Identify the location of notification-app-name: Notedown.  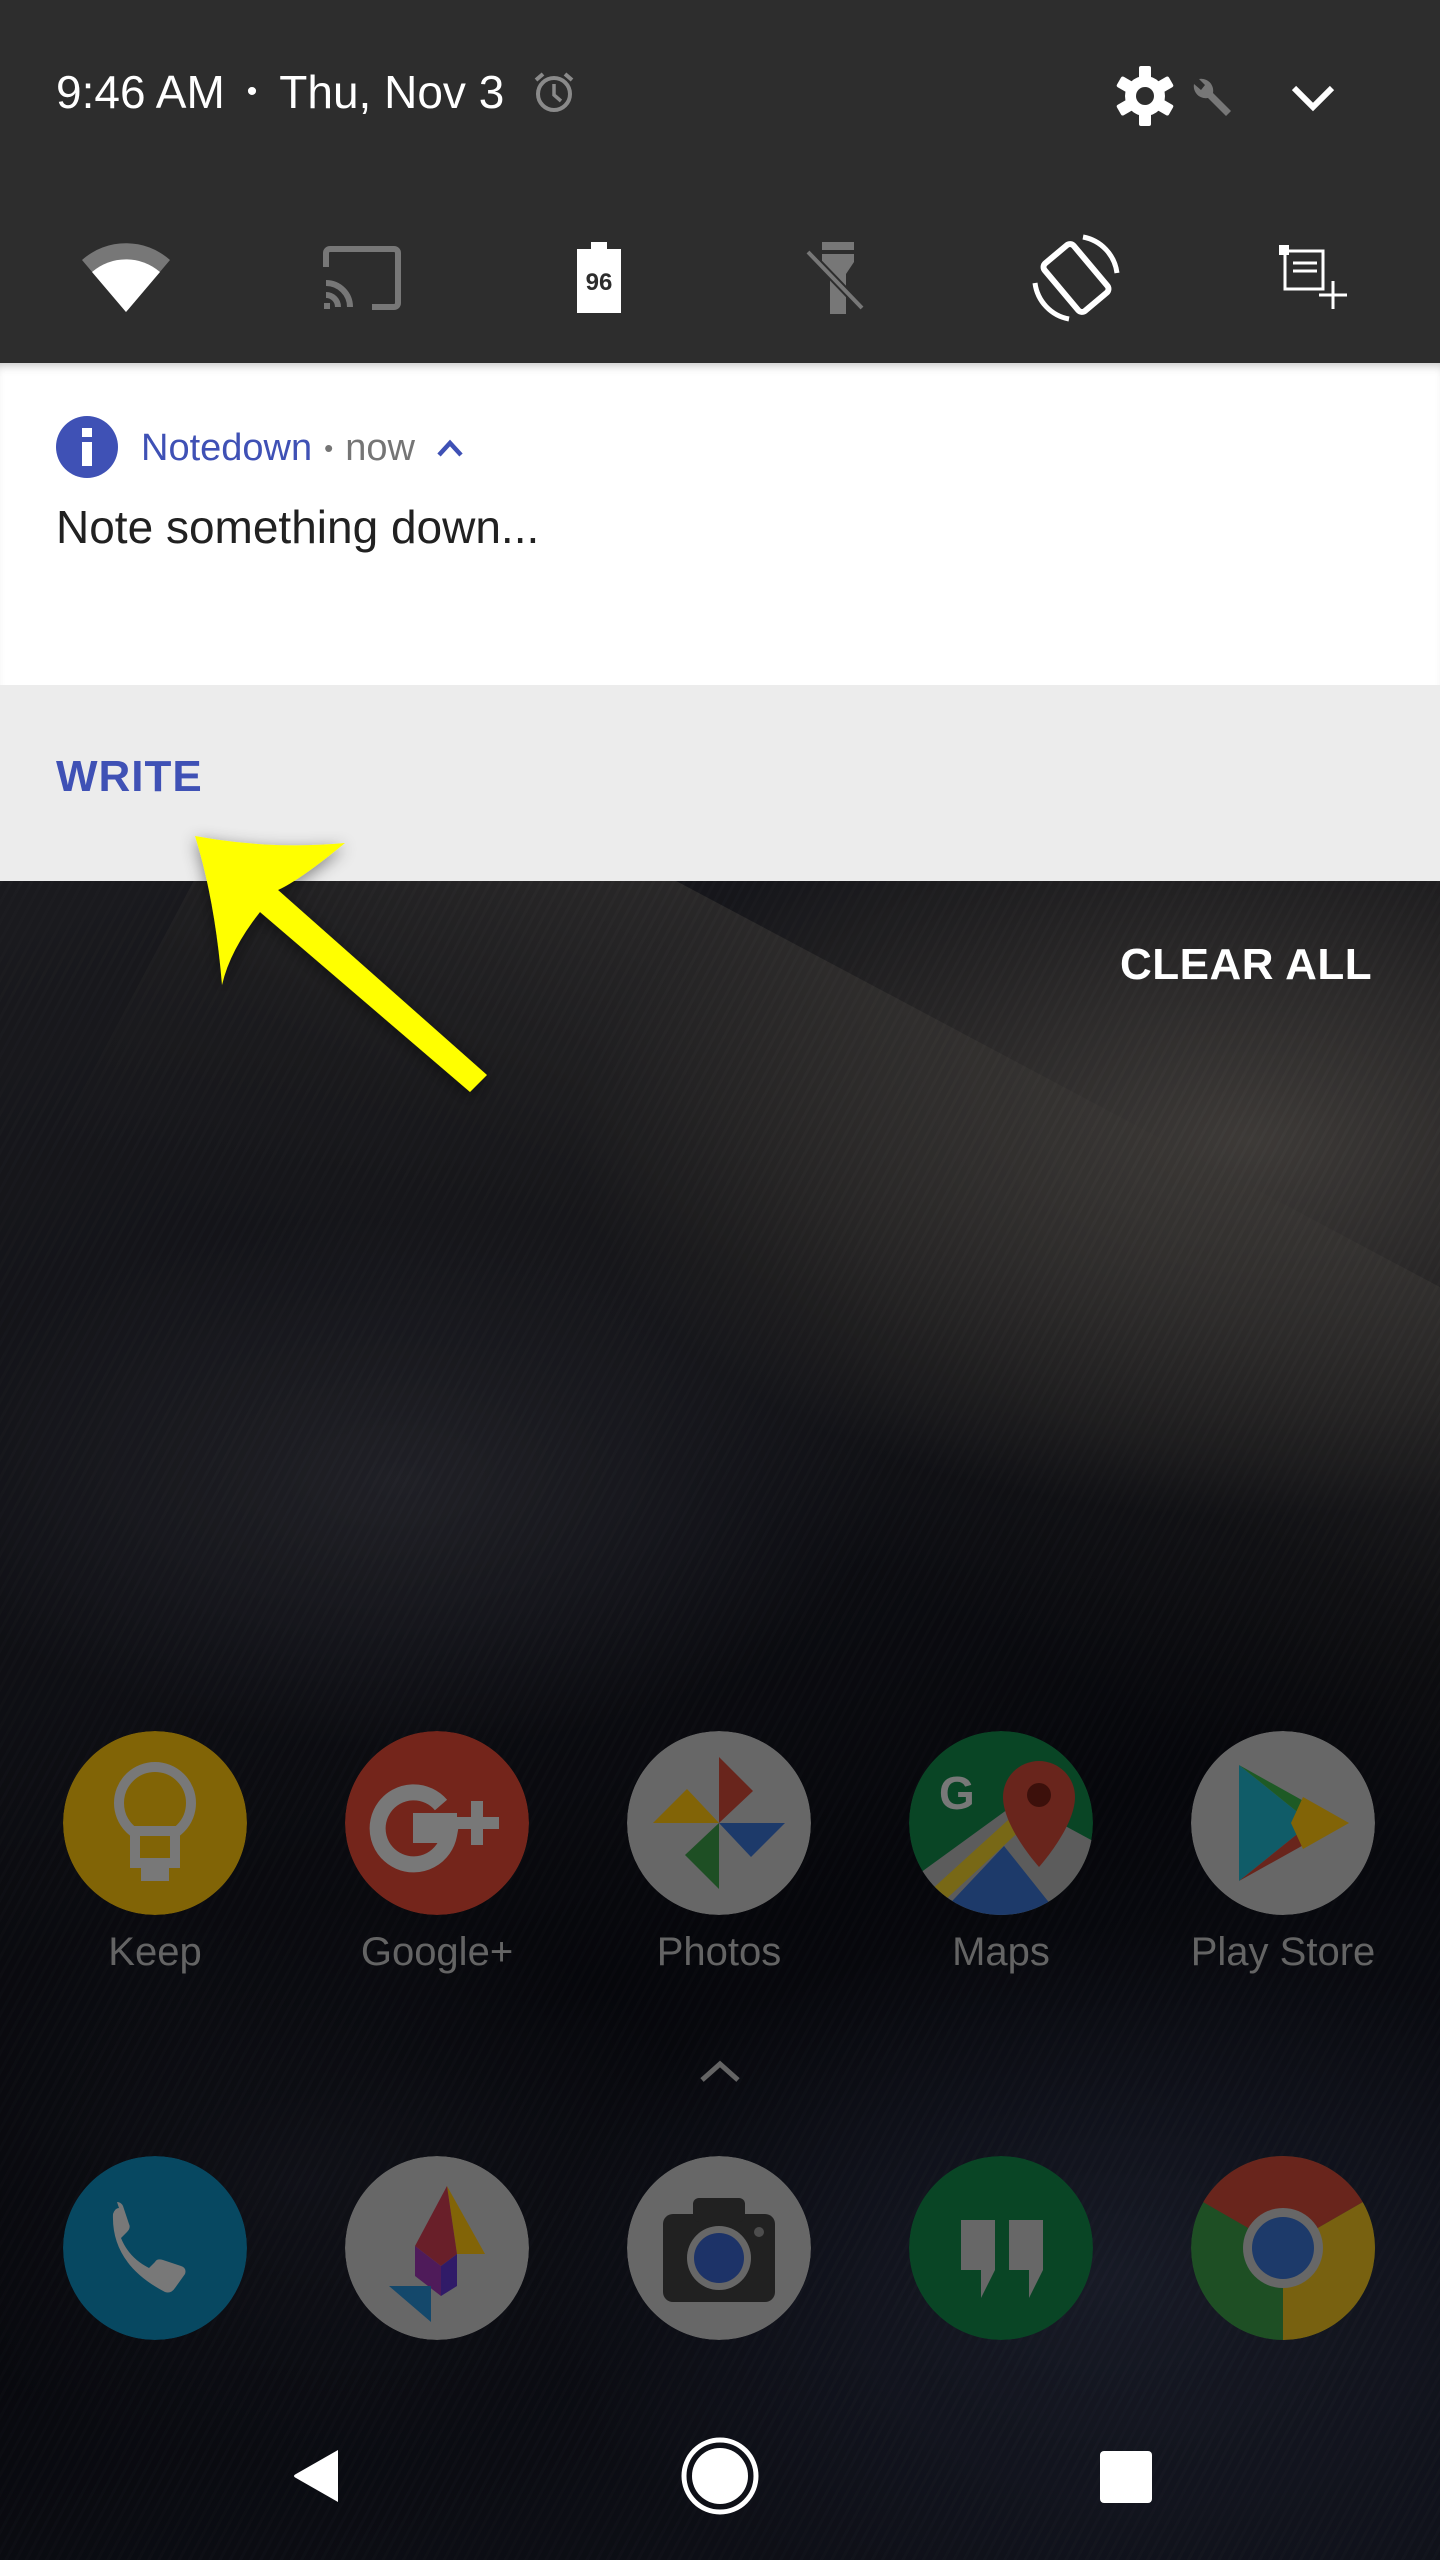
(227, 447).